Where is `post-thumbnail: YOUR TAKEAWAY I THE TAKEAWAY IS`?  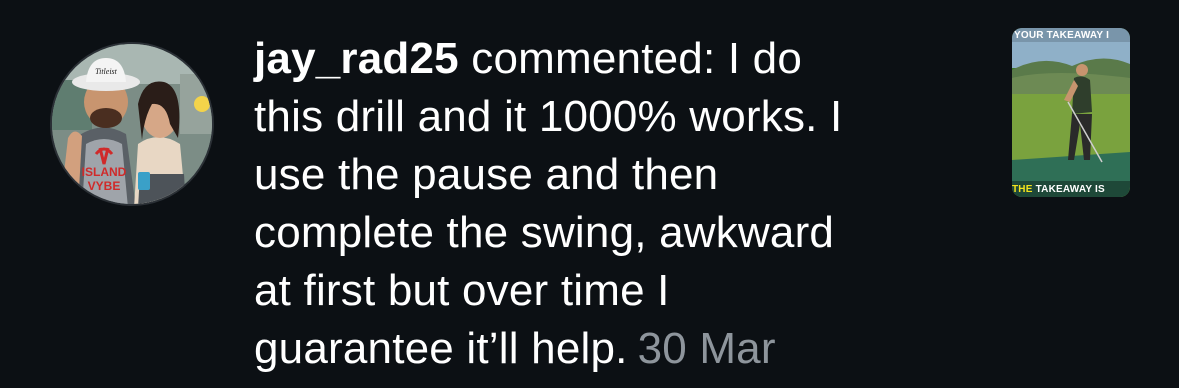
post-thumbnail: YOUR TAKEAWAY I THE TAKEAWAY IS is located at coordinates (1071, 112).